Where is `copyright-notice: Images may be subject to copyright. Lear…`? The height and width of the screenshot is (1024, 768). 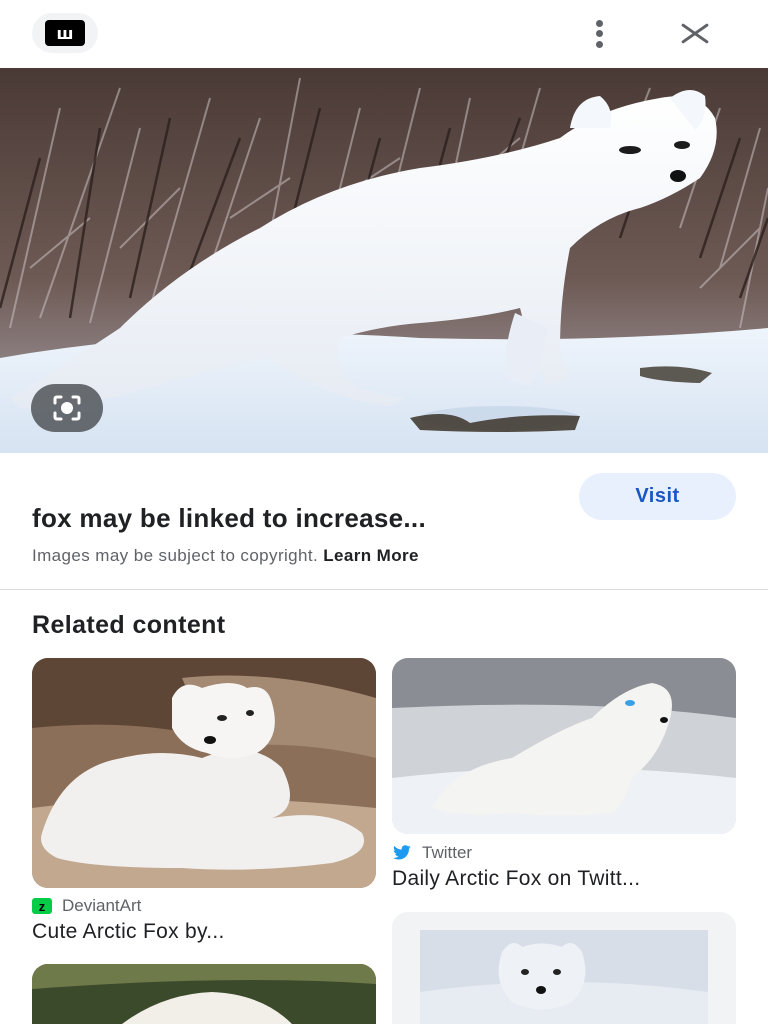 copyright-notice: Images may be subject to copyright. Lear… is located at coordinates (225, 556).